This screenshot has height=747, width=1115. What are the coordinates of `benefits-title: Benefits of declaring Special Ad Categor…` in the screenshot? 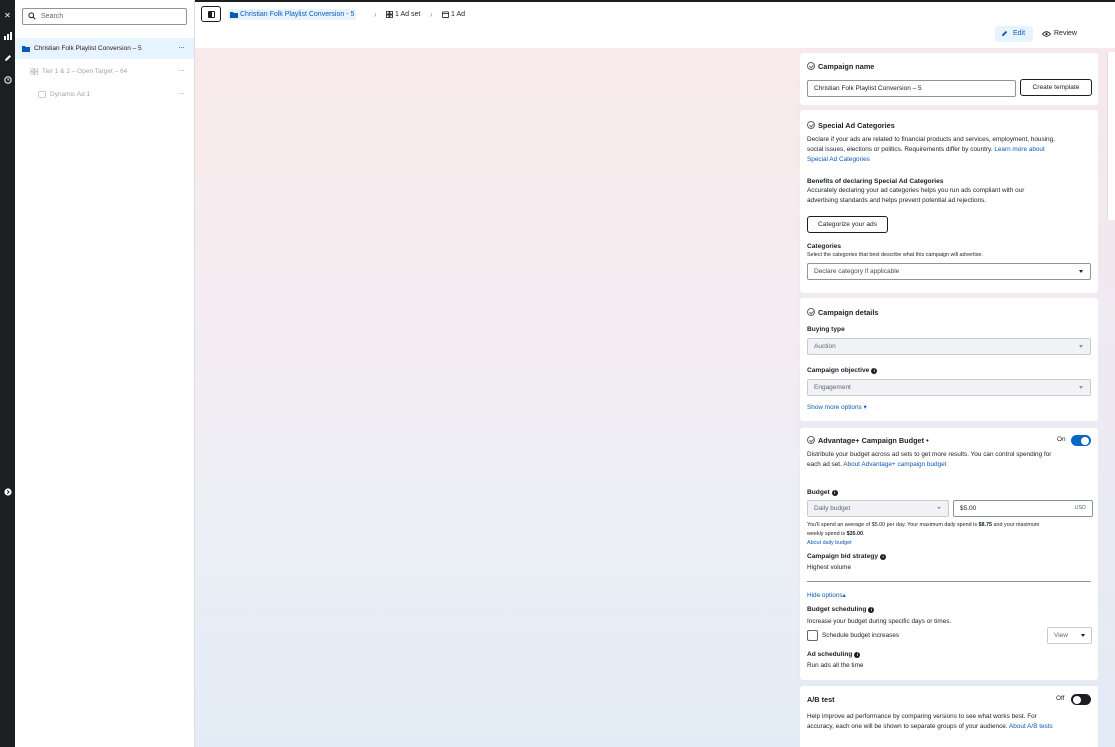 It's located at (875, 181).